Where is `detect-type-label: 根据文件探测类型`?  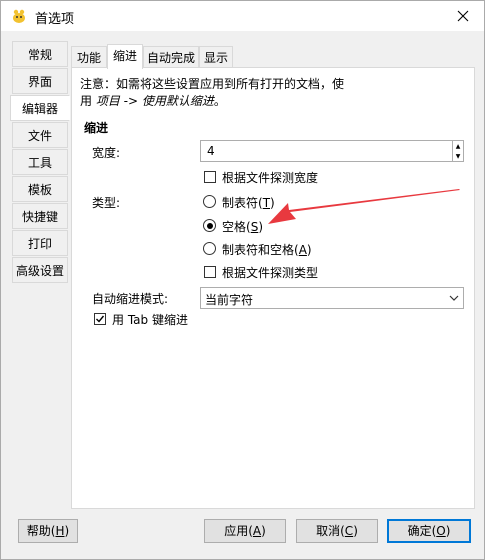 detect-type-label: 根据文件探测类型 is located at coordinates (270, 273).